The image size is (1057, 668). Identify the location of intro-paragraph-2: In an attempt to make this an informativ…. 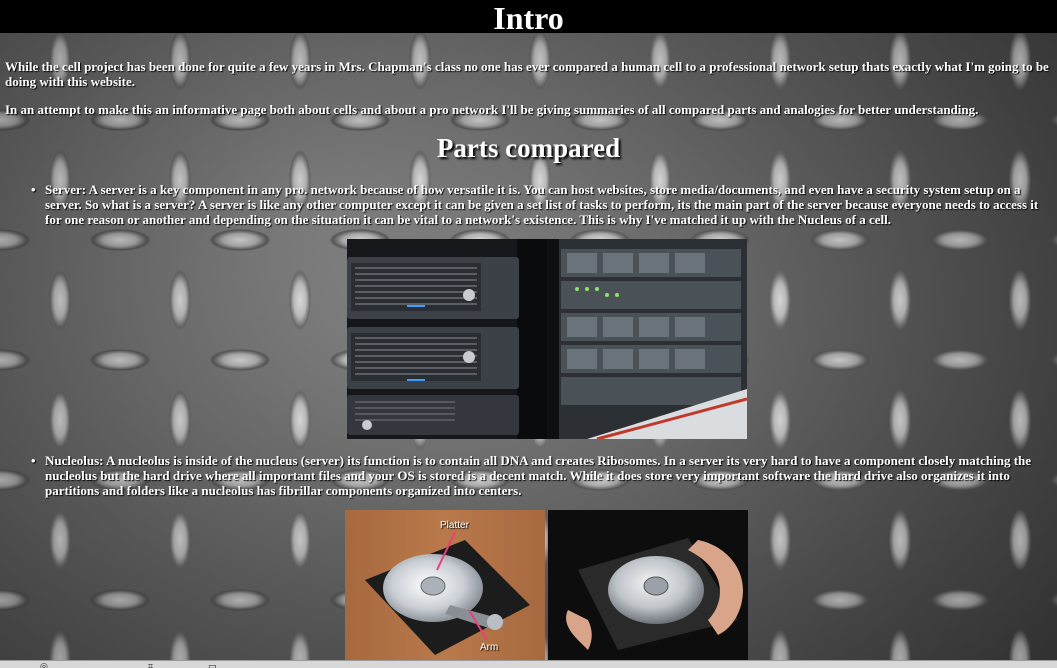
(492, 109).